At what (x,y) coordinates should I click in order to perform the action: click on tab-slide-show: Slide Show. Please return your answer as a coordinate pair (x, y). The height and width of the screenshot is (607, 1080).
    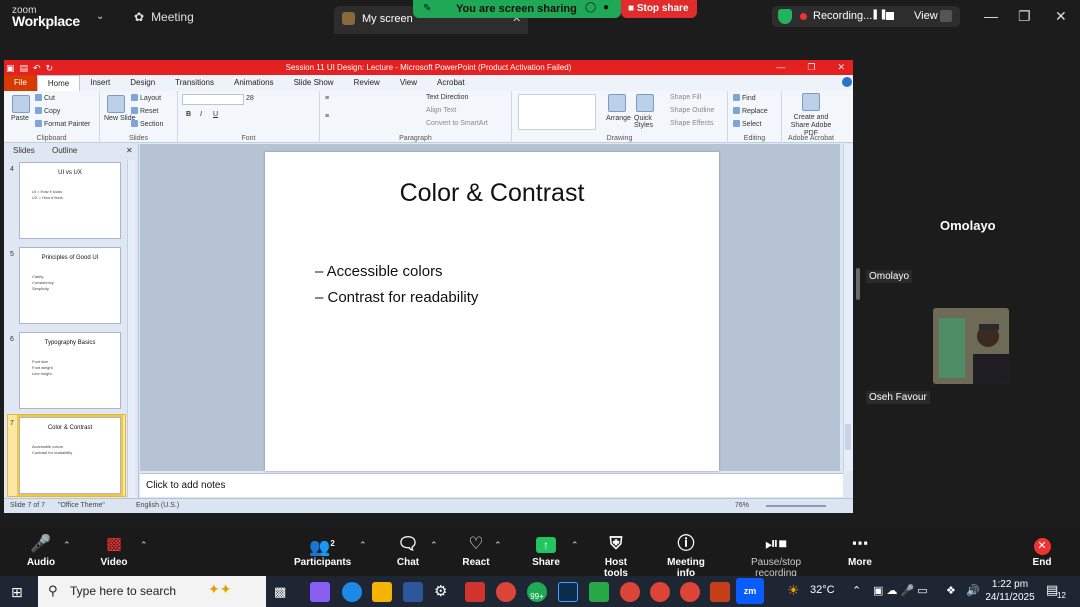
    Looking at the image, I should click on (314, 83).